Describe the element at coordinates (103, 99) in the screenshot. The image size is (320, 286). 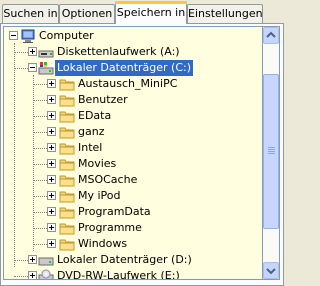
I see `tree-node-label: Benutzer` at that location.